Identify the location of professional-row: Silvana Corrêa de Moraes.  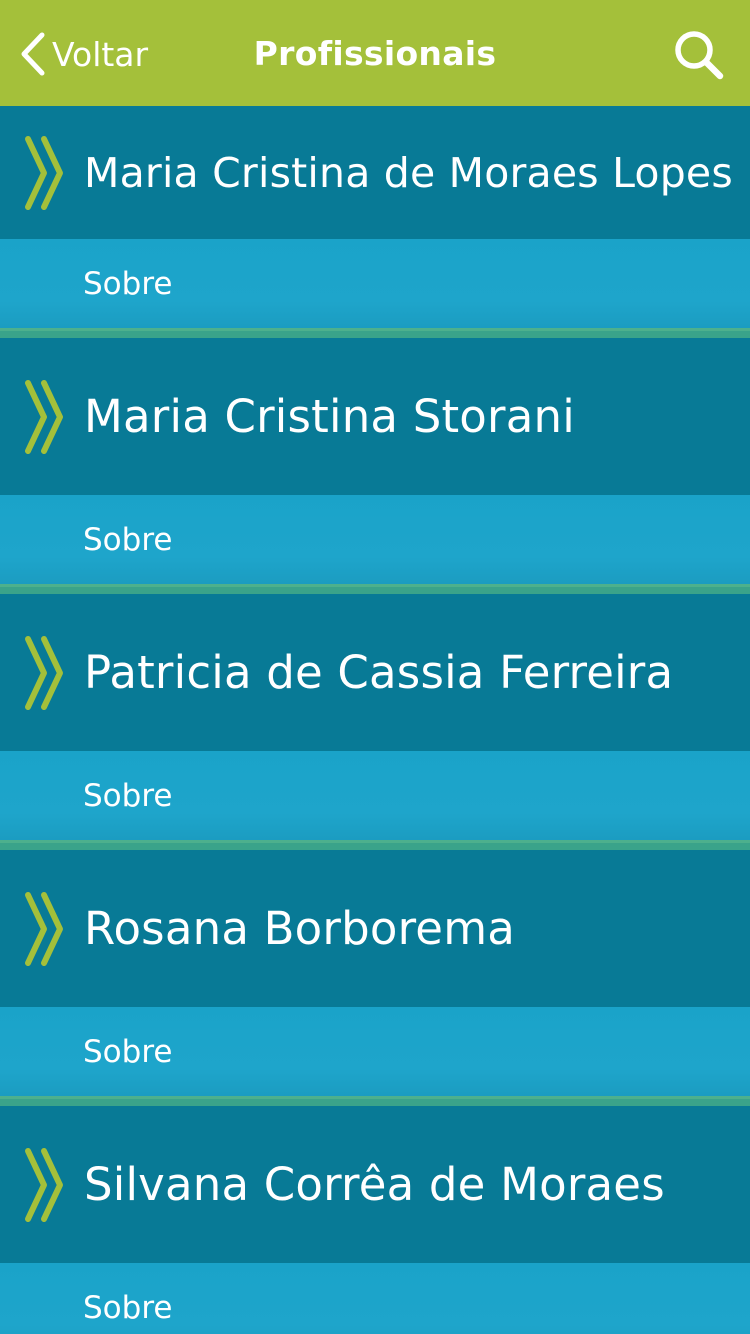
(375, 1184).